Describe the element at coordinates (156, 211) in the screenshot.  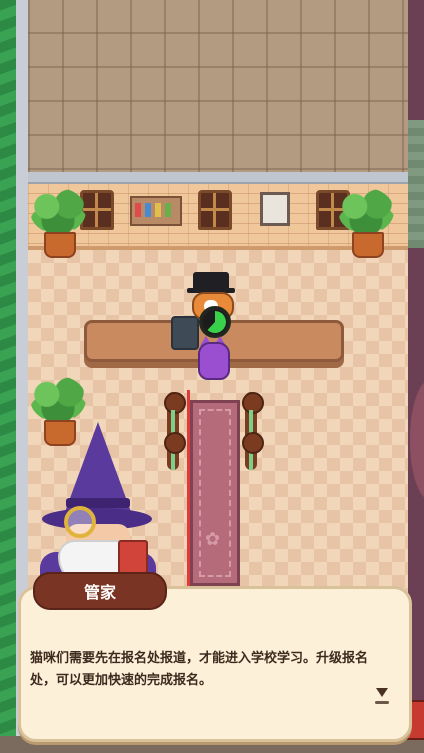
I see `bookshelf` at that location.